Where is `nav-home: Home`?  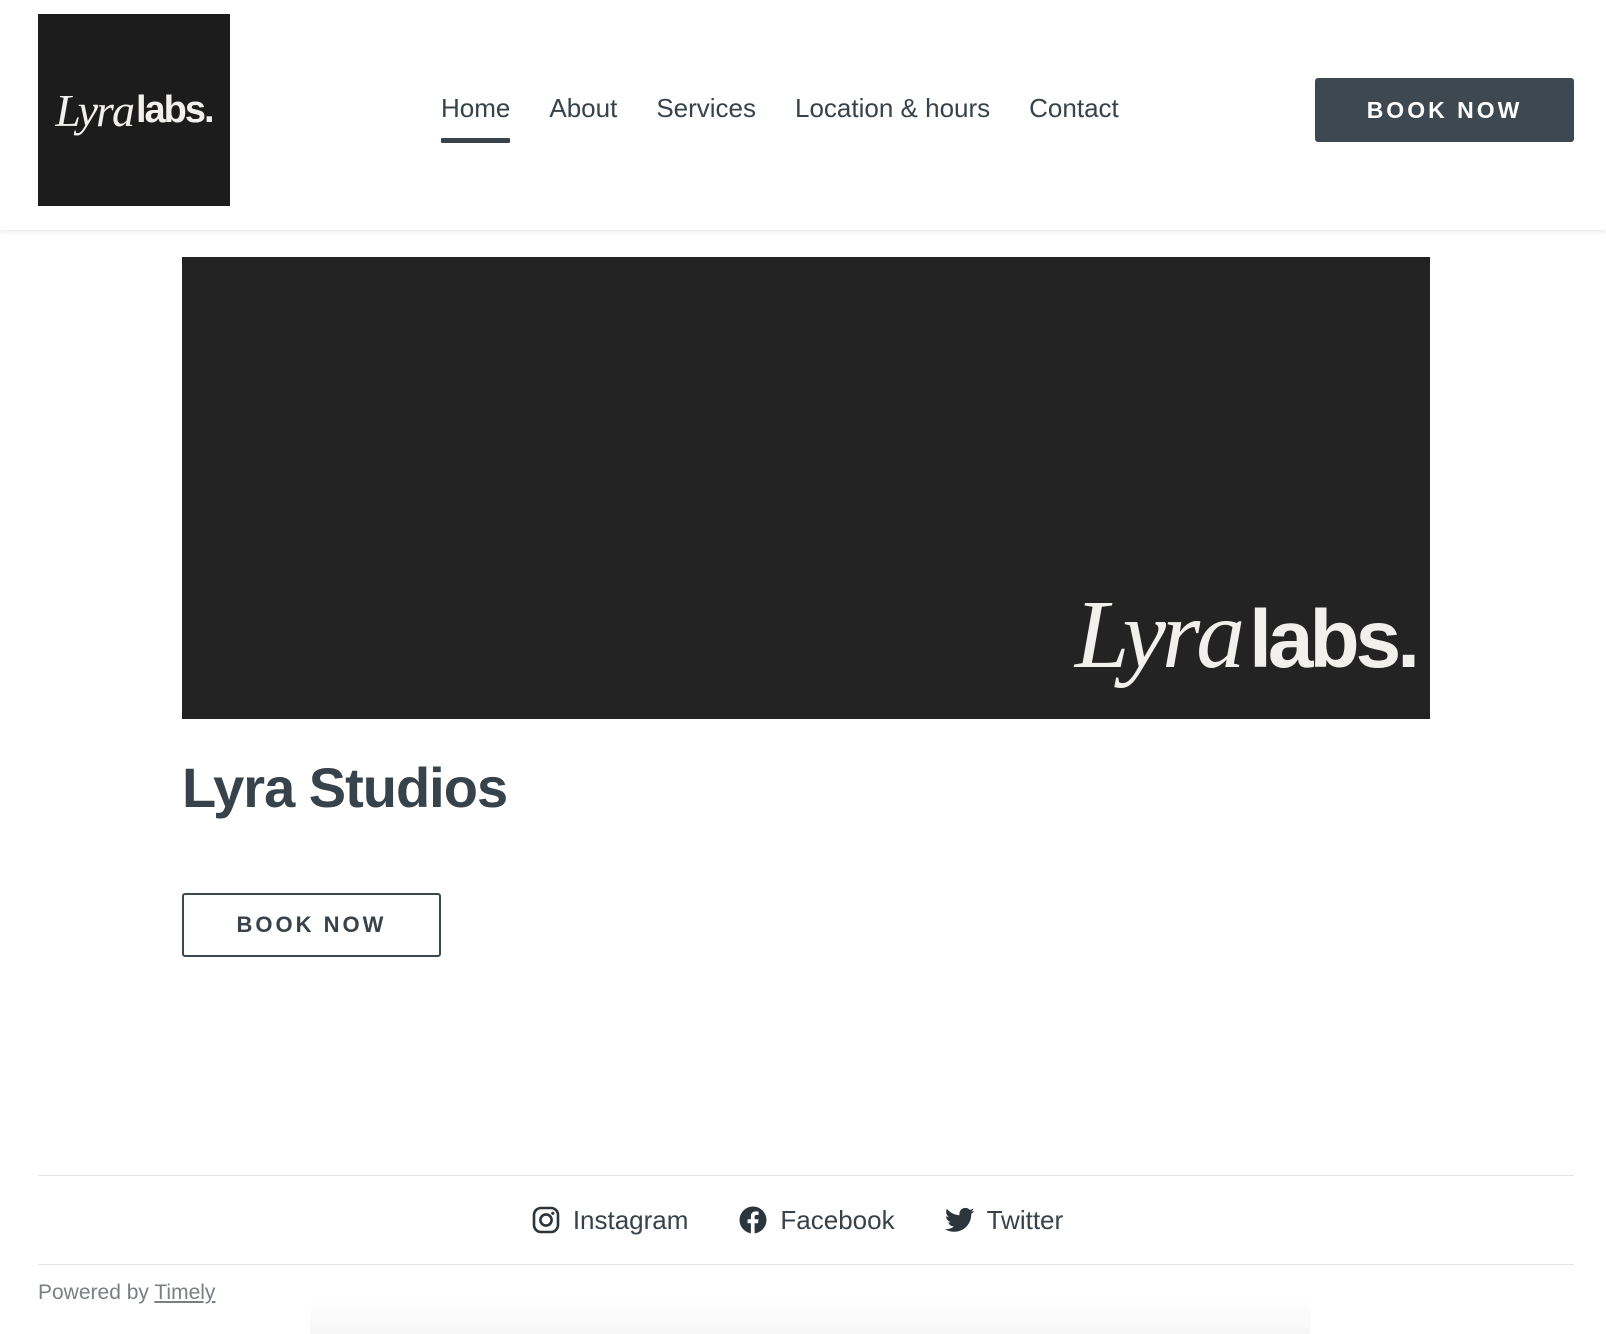 nav-home: Home is located at coordinates (476, 118).